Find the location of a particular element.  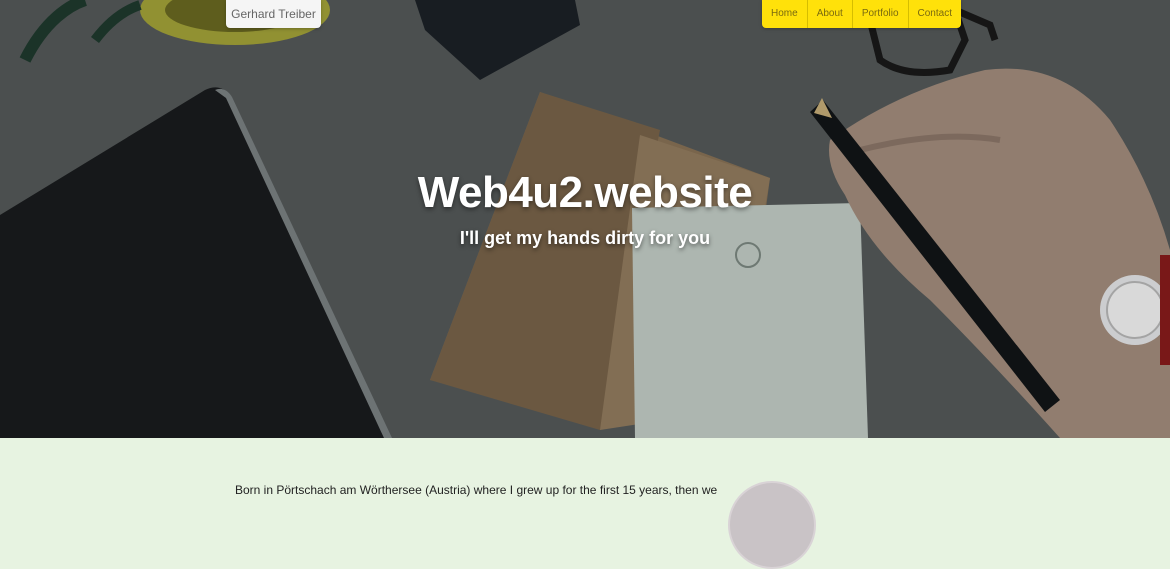

nav-contact: Contact is located at coordinates (934, 14).